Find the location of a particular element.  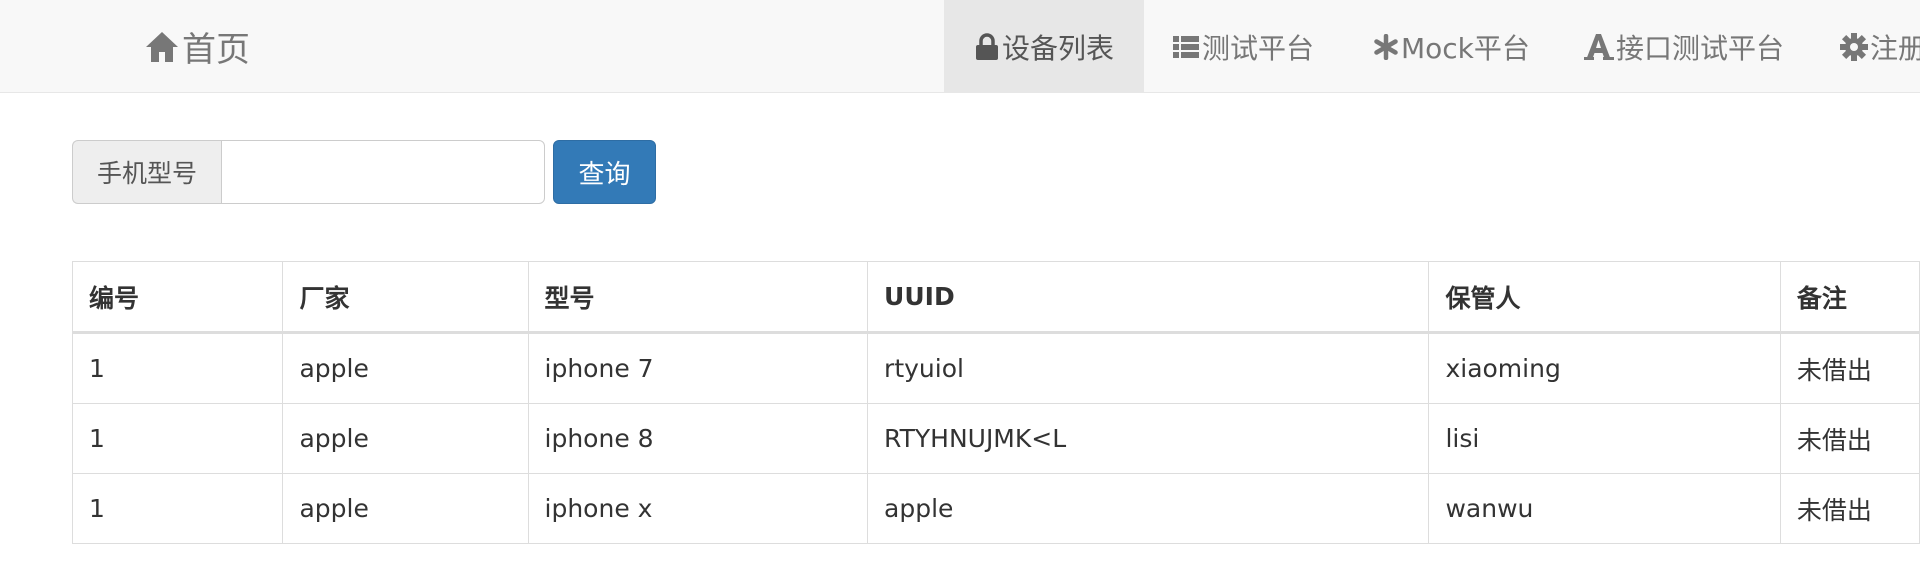

search-form: 手机型号 查询 is located at coordinates (364, 172).